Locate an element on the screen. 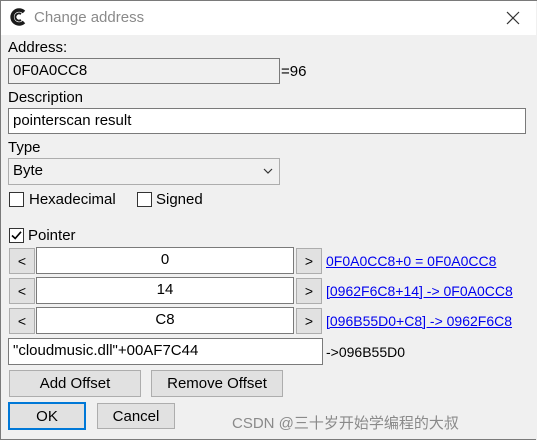  address-input: 0F0A0CC8 is located at coordinates (144, 71).